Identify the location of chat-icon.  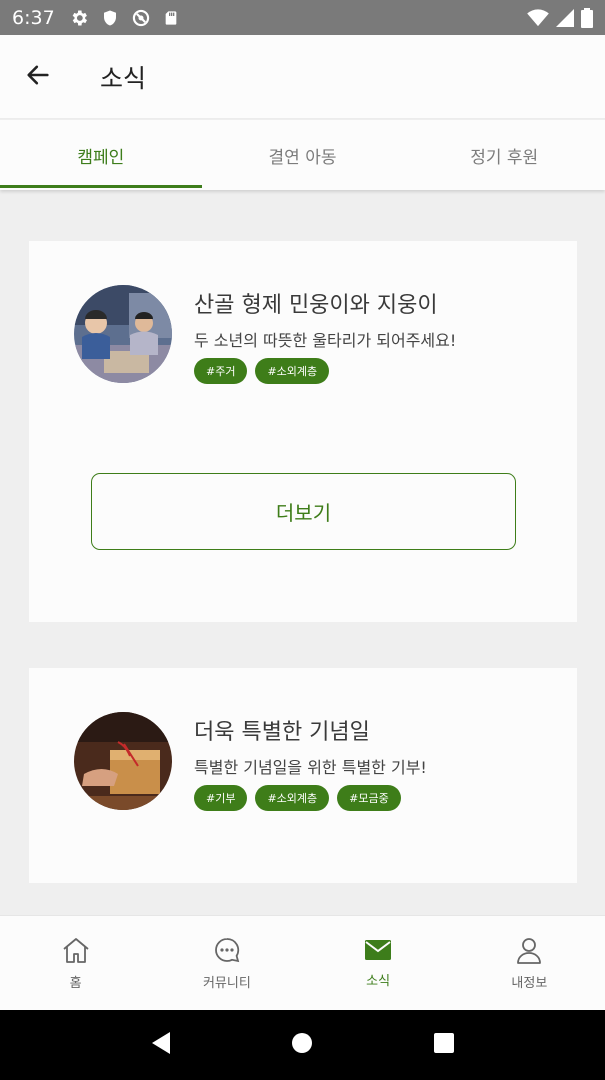
(227, 950).